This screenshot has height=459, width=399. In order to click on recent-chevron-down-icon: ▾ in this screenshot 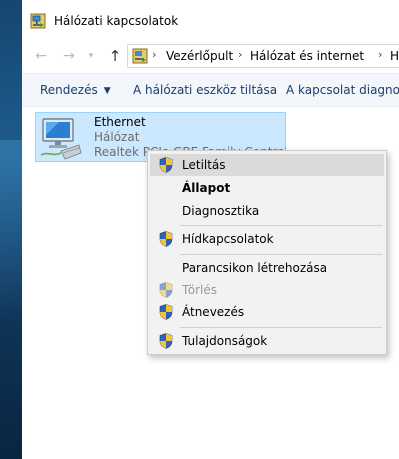, I will do `click(91, 56)`.